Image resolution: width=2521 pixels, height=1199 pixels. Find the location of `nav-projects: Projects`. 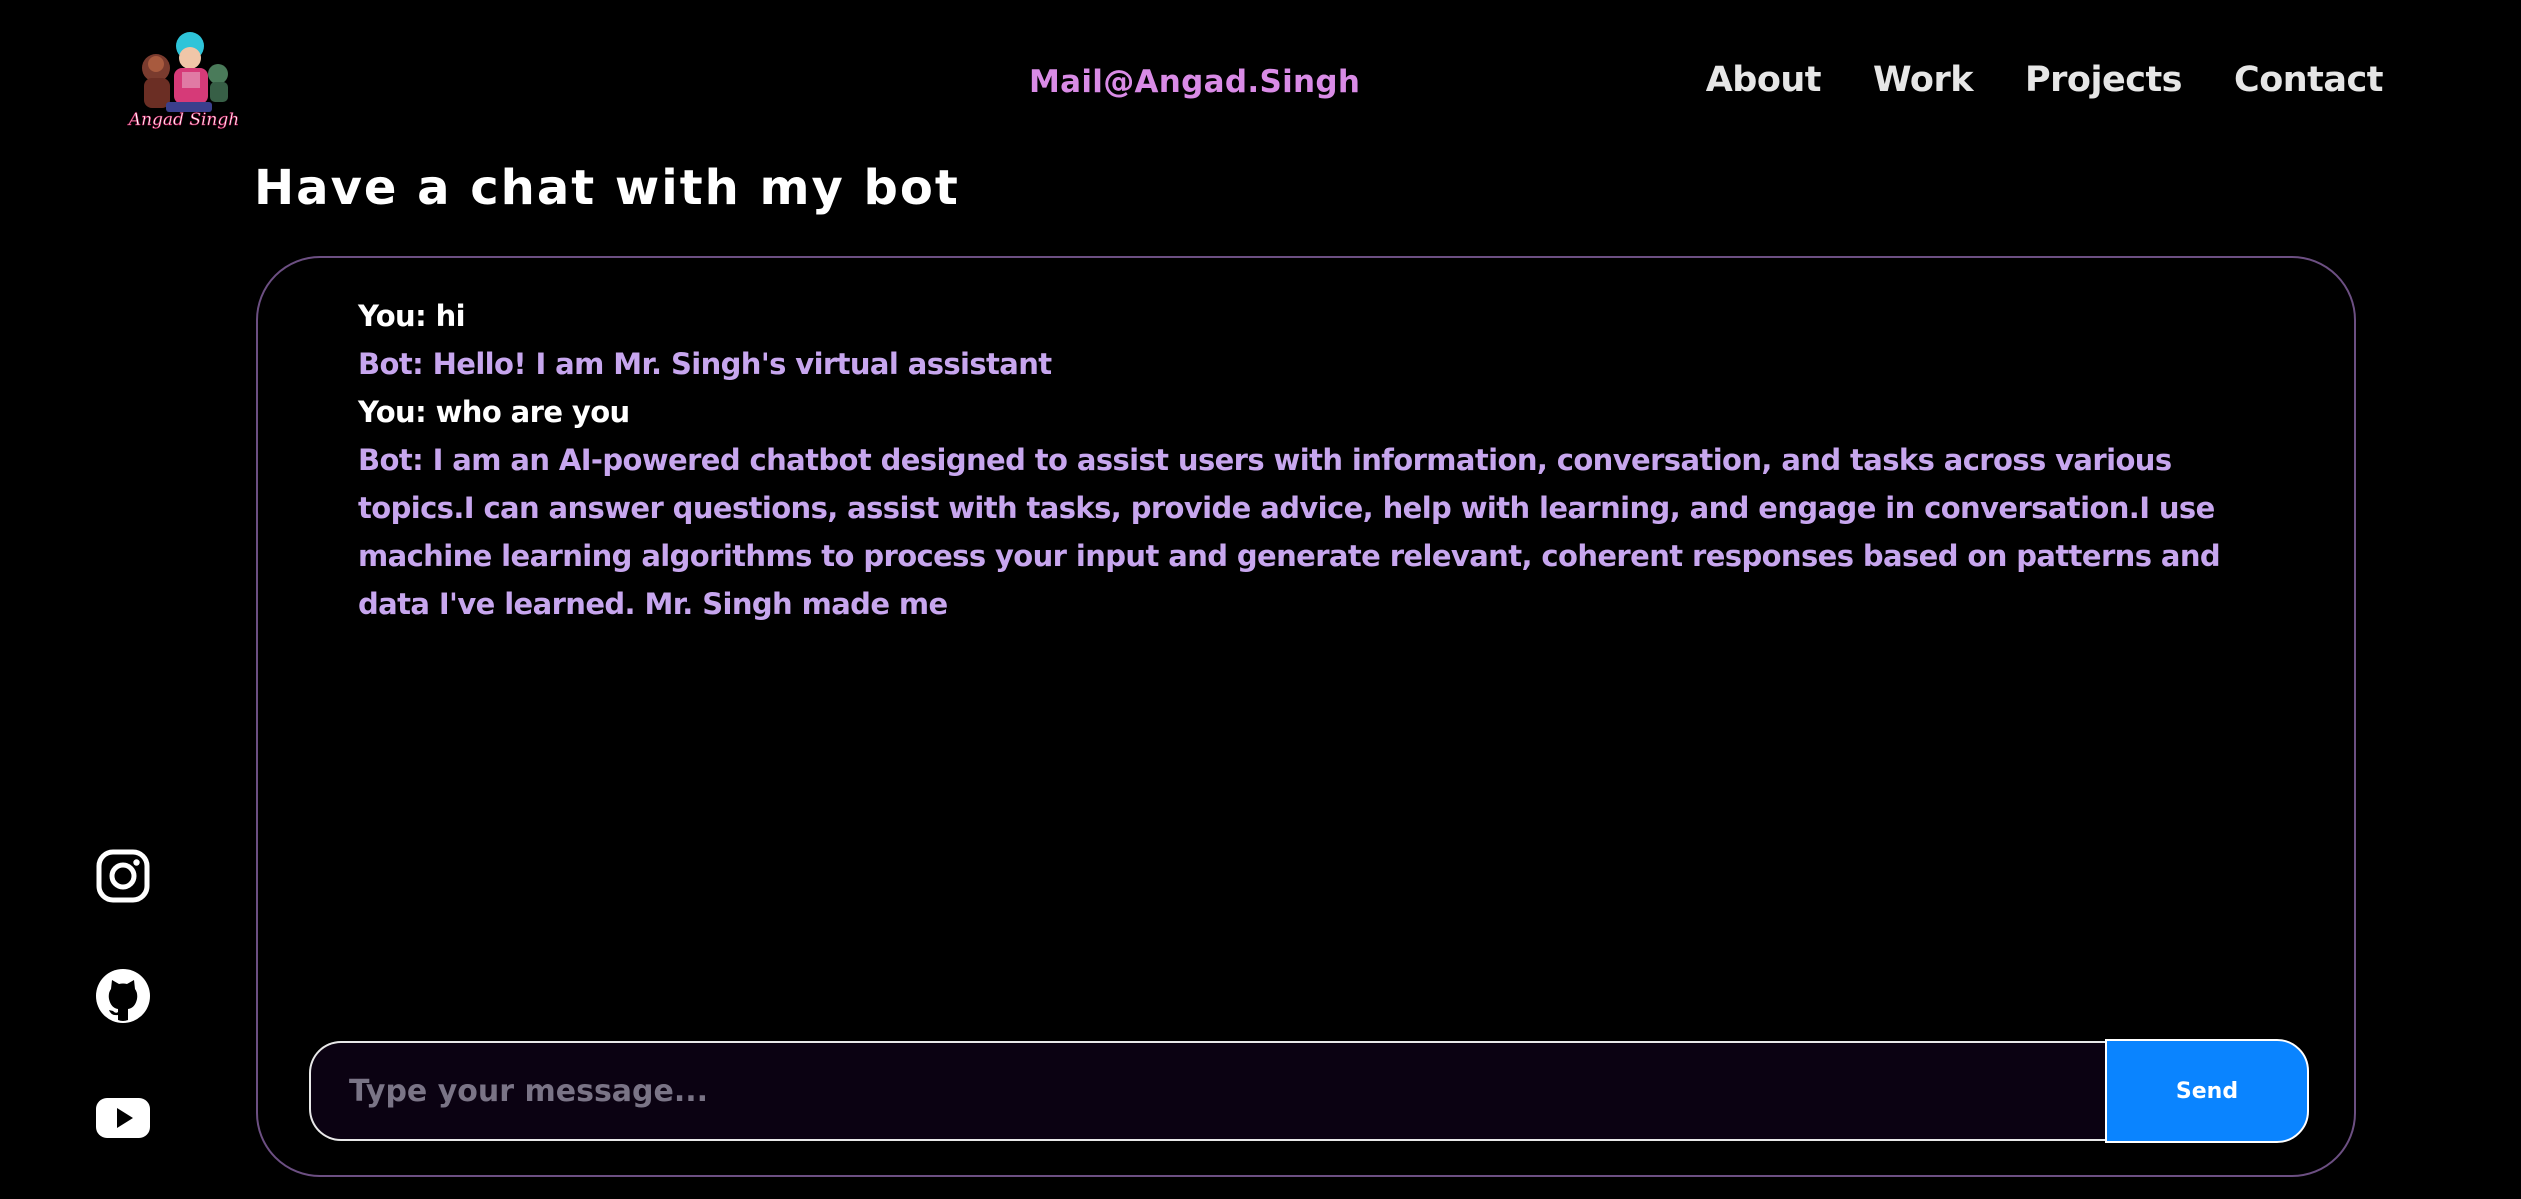

nav-projects: Projects is located at coordinates (2104, 80).